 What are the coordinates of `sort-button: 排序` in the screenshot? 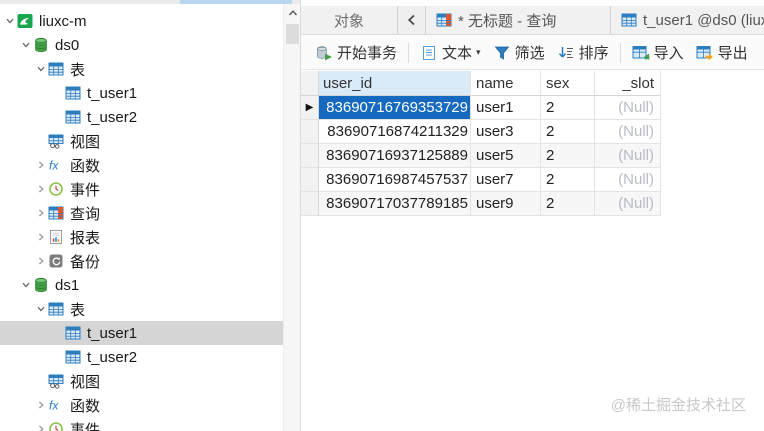 It's located at (583, 53).